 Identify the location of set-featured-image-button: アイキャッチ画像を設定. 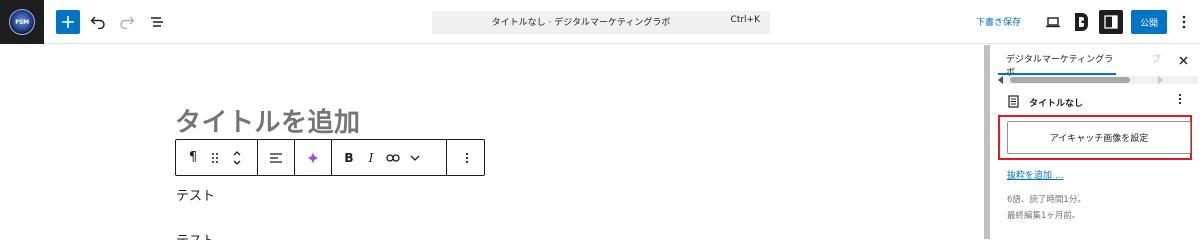
(1099, 137).